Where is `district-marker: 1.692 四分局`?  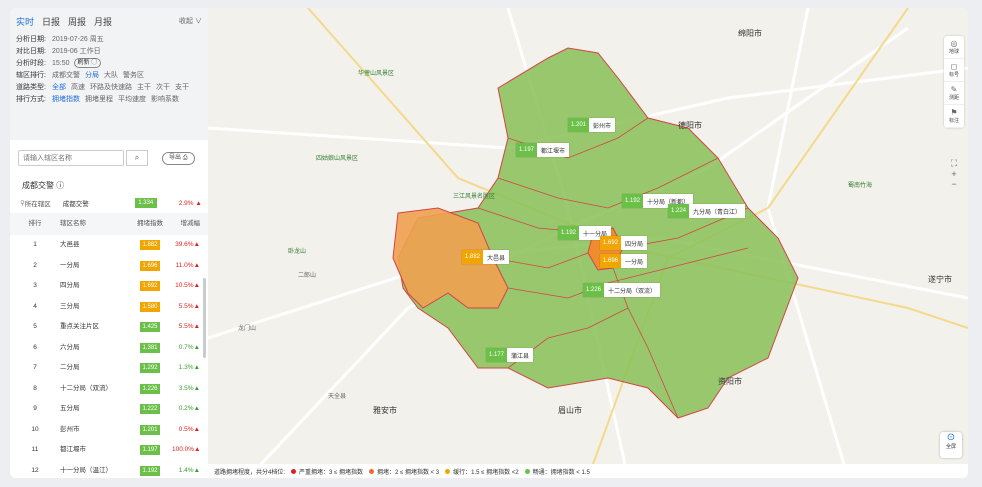
district-marker: 1.692 四分局 is located at coordinates (624, 243).